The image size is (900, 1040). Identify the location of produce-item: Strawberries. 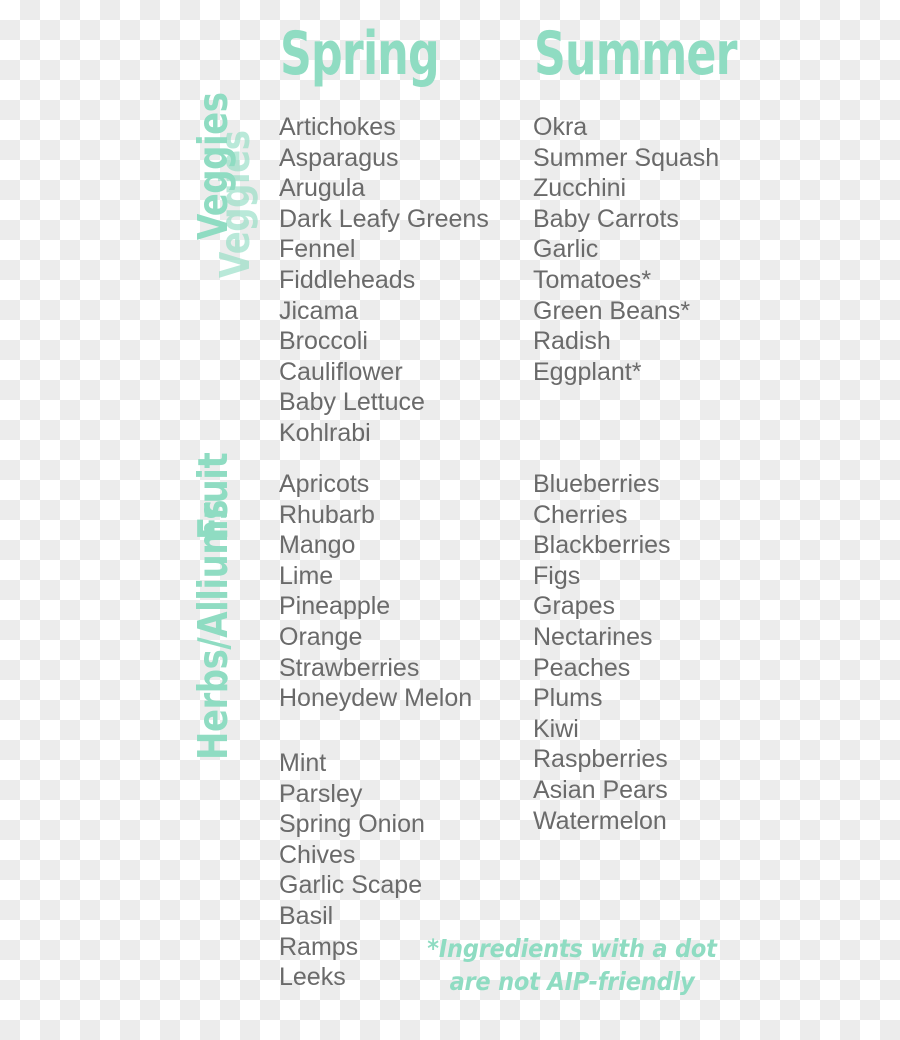
(349, 667).